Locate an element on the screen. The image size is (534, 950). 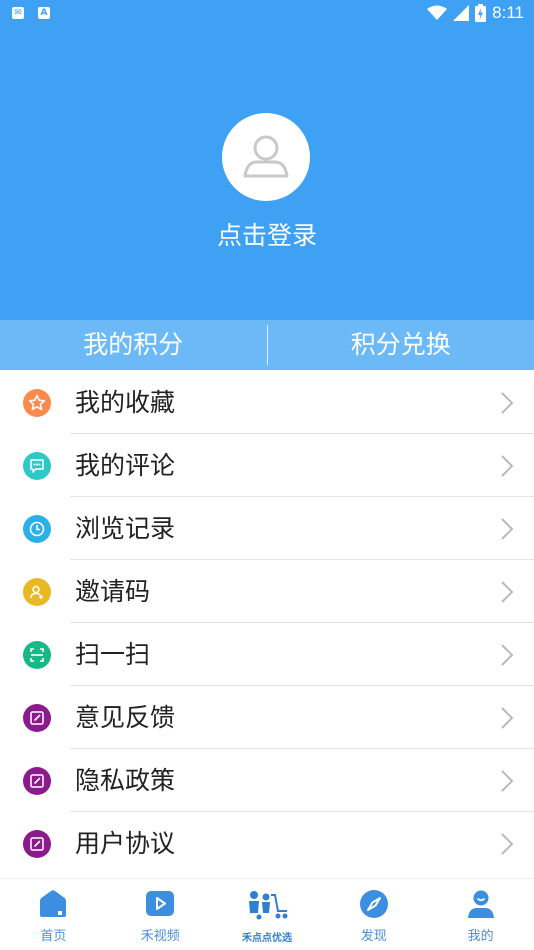
video-play-icon is located at coordinates (160, 903).